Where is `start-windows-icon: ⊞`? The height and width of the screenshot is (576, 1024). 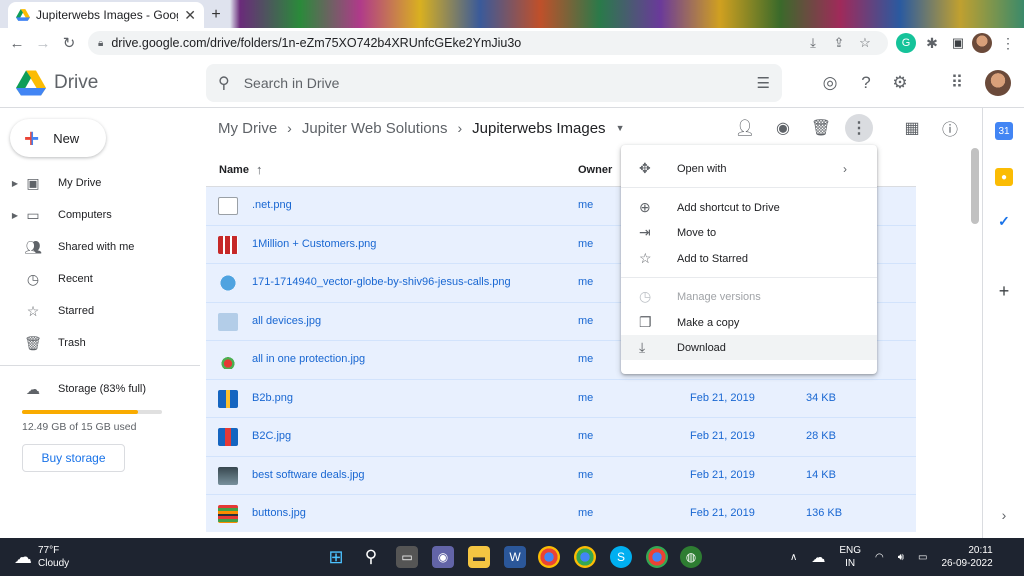 start-windows-icon: ⊞ is located at coordinates (336, 557).